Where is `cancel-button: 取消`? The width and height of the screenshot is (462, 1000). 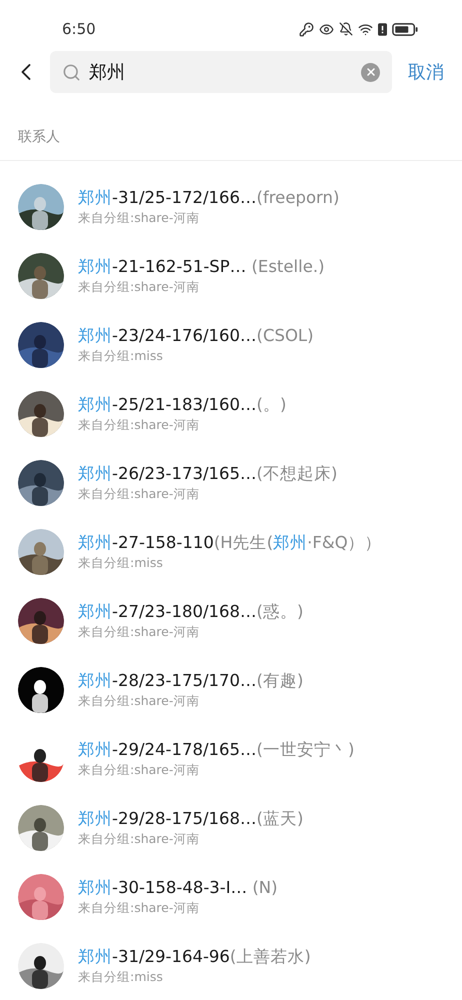
cancel-button: 取消 is located at coordinates (423, 72).